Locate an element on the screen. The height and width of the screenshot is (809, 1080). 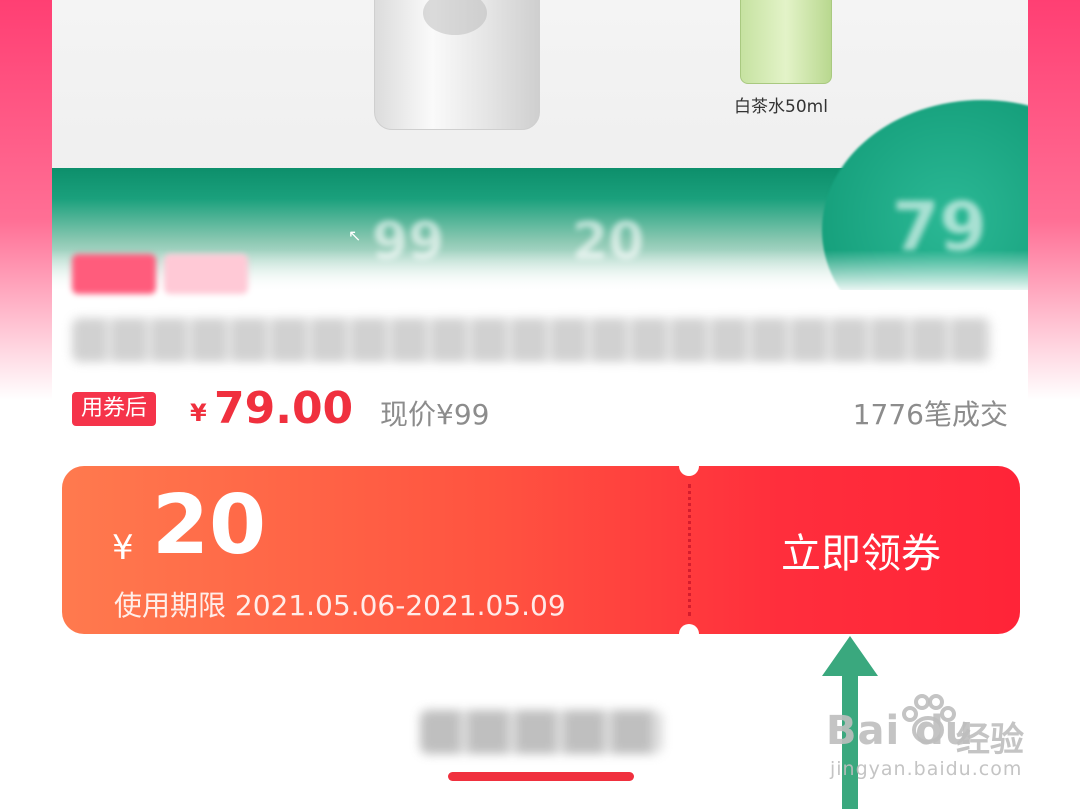
cursor-icon: ↖ is located at coordinates (355, 235).